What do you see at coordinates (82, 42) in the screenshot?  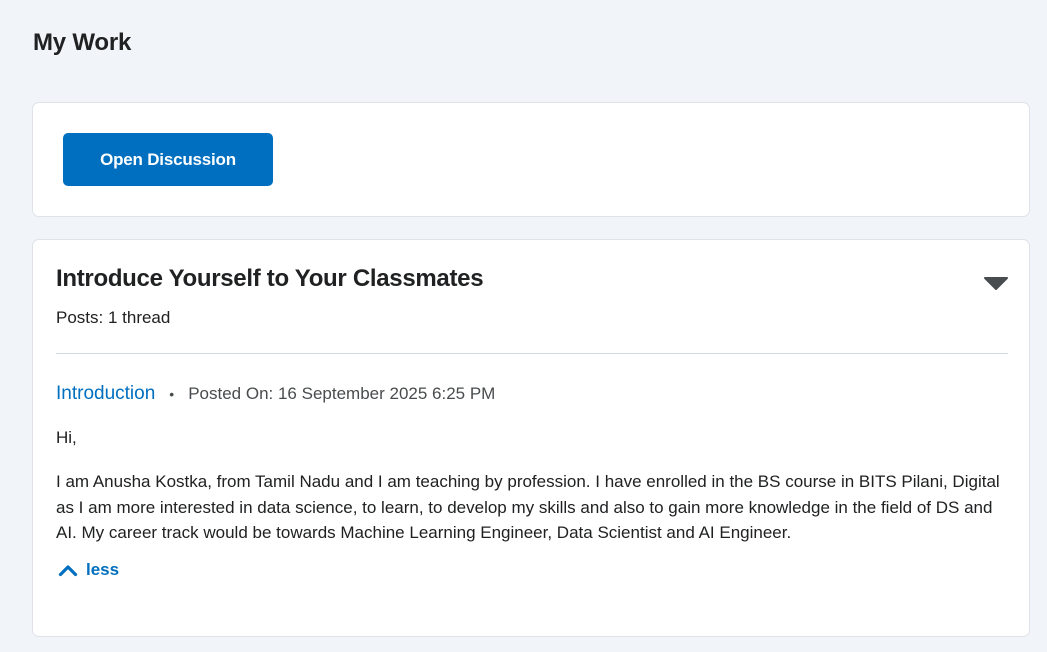 I see `page-title: My Work` at bounding box center [82, 42].